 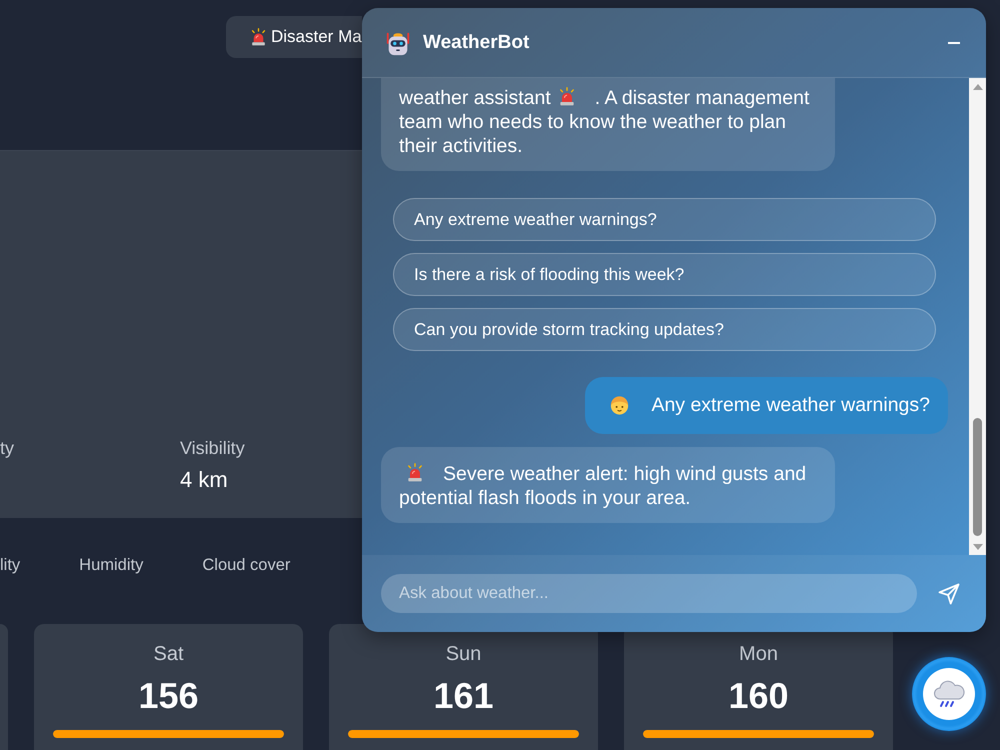 I want to click on stat-label: ty, so click(x=7, y=448).